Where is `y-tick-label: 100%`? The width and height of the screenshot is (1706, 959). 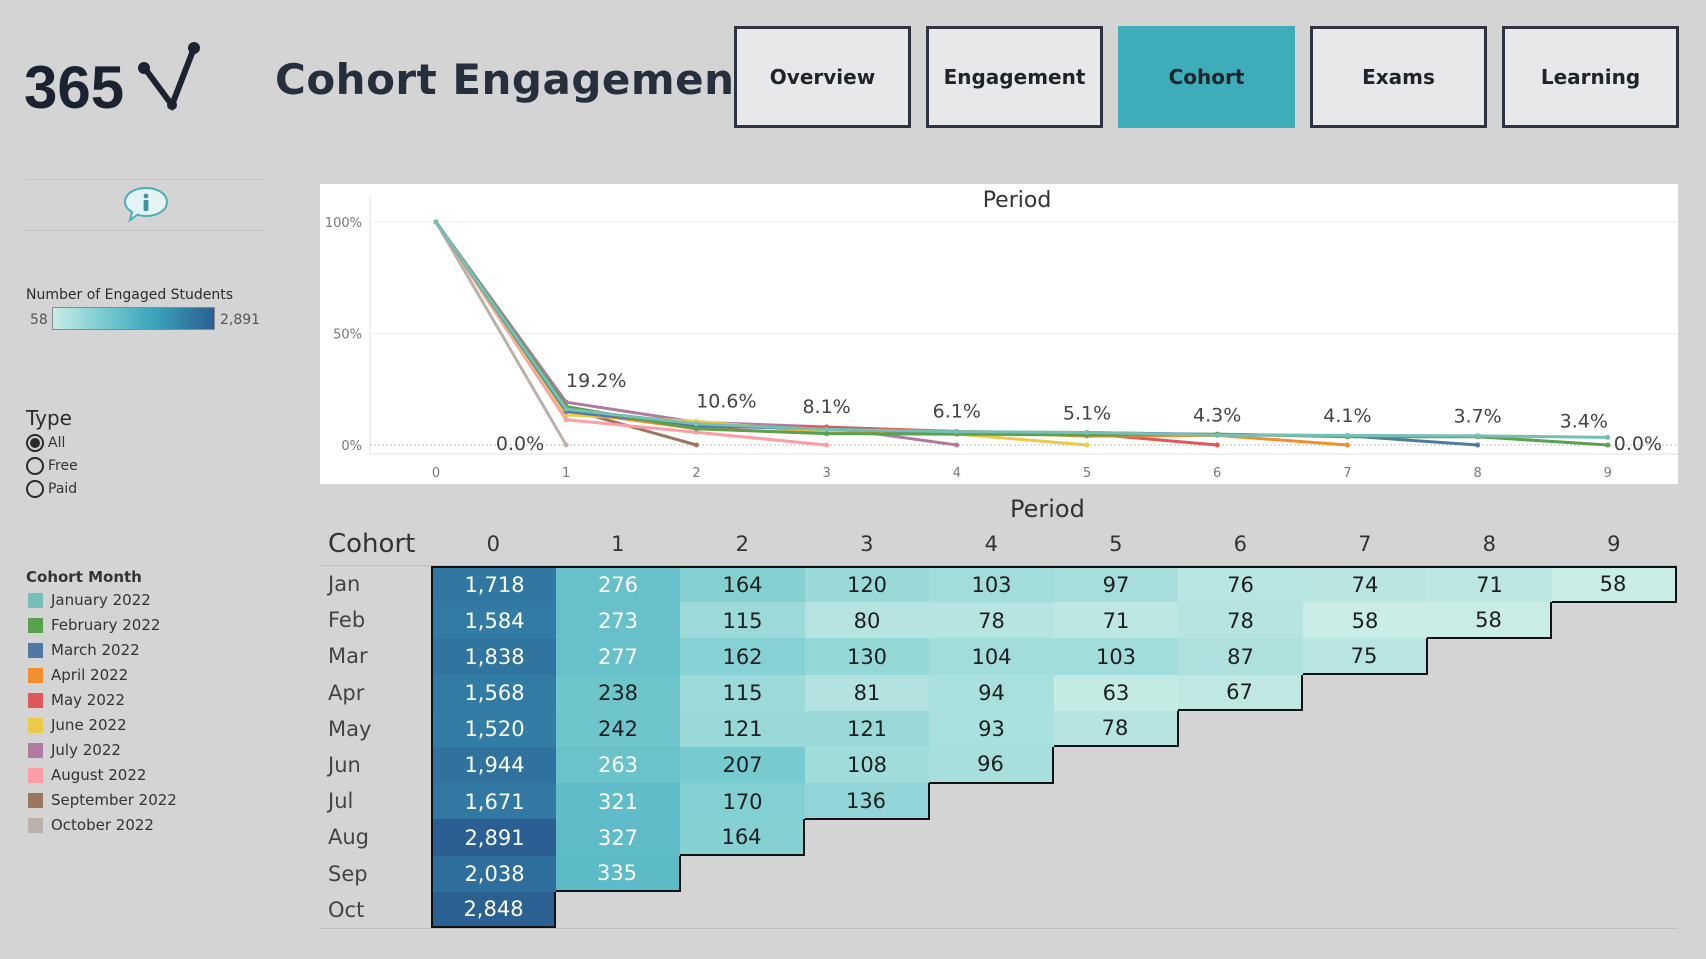 y-tick-label: 100% is located at coordinates (343, 223).